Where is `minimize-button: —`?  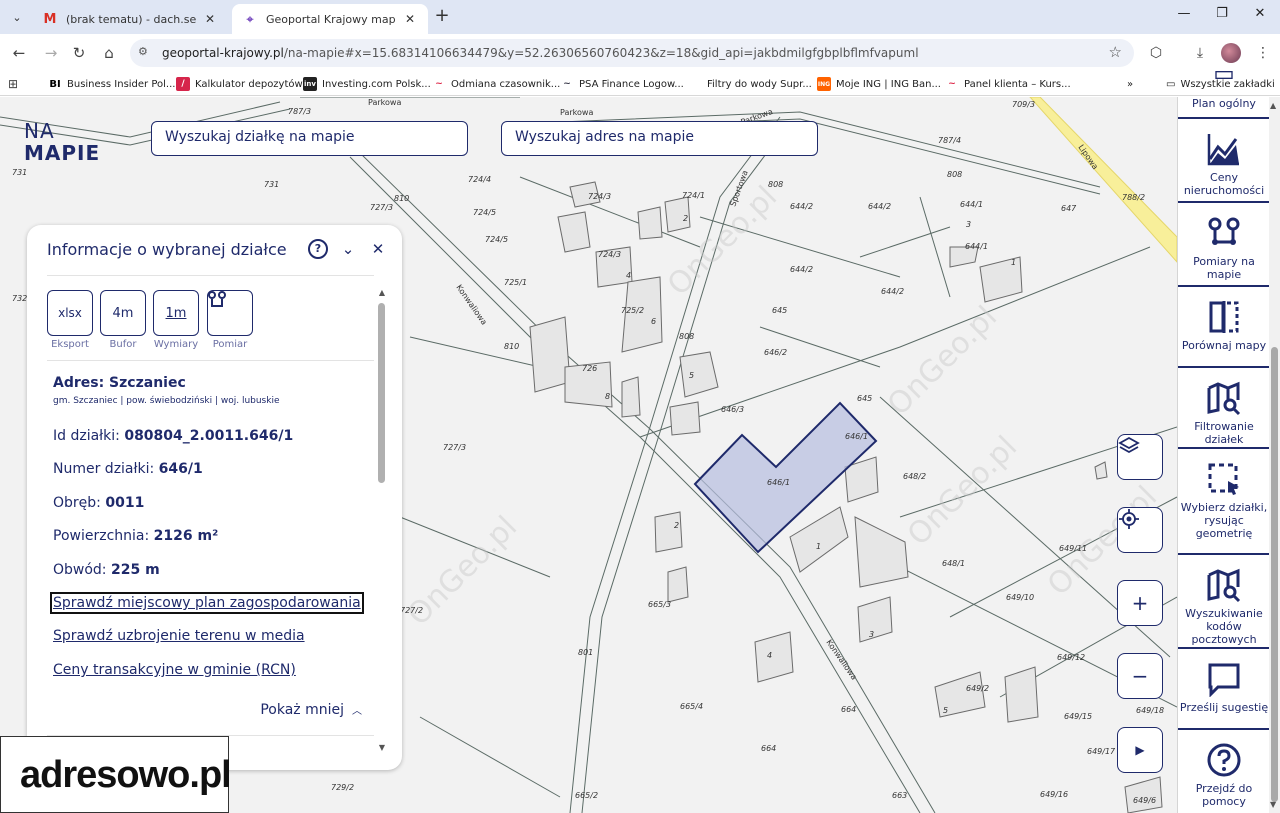 minimize-button: — is located at coordinates (1184, 16).